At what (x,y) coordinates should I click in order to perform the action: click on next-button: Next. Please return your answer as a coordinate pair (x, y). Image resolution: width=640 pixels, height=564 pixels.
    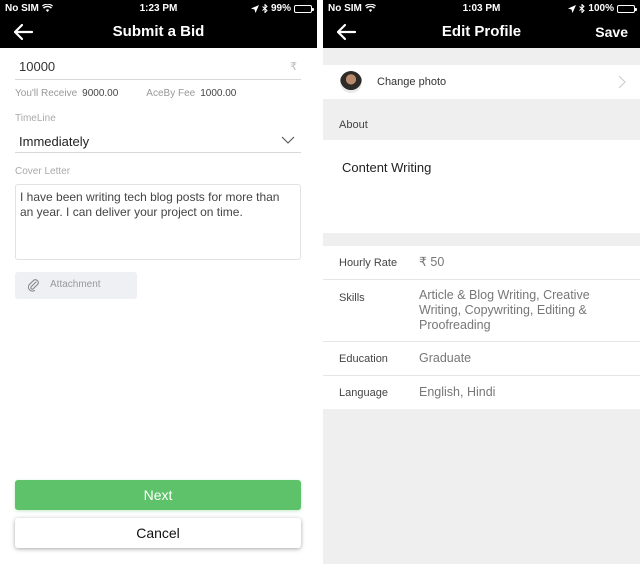
    Looking at the image, I should click on (158, 495).